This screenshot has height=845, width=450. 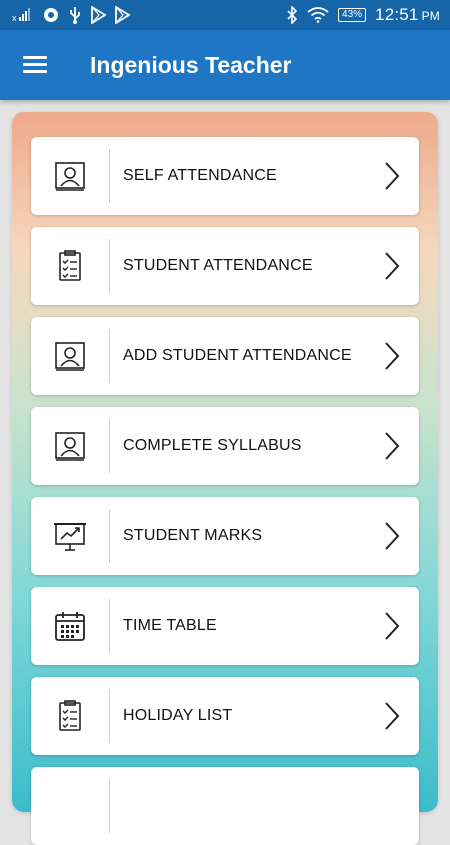 What do you see at coordinates (98, 15) in the screenshot?
I see `play-store-icon` at bounding box center [98, 15].